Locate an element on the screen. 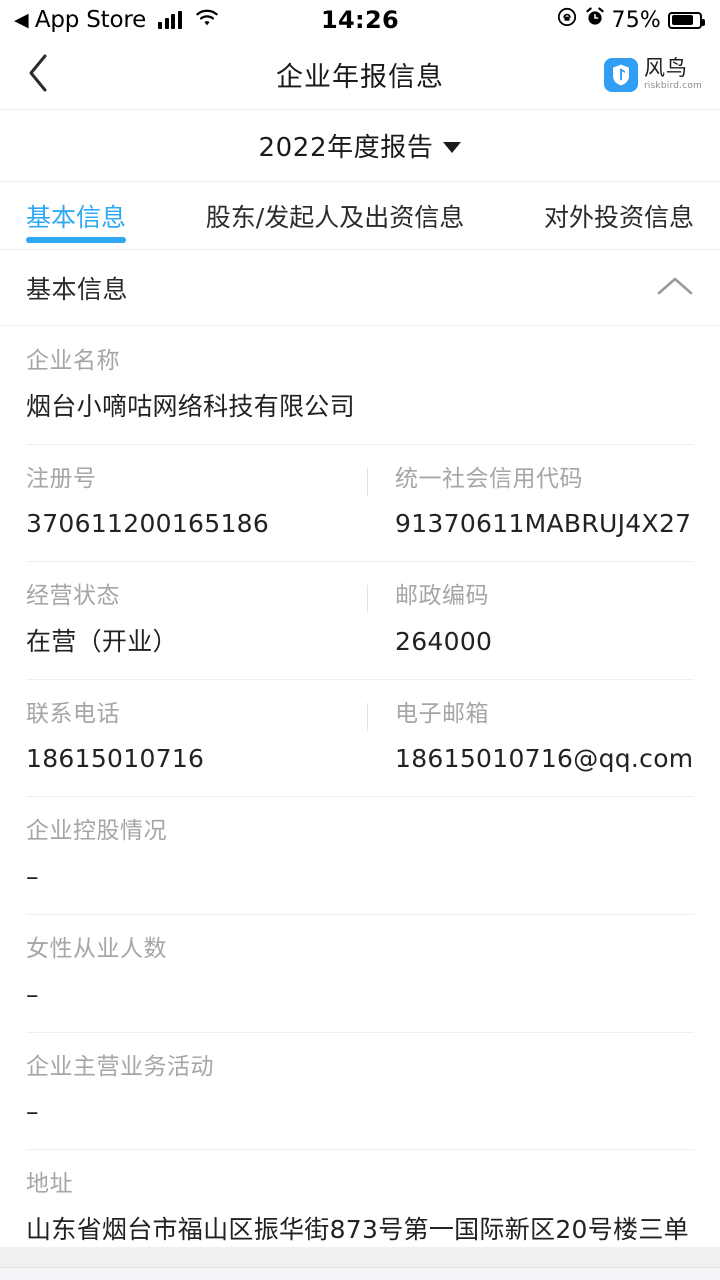 This screenshot has height=1280, width=720. field-phone-label: 联系电话 is located at coordinates (73, 713).